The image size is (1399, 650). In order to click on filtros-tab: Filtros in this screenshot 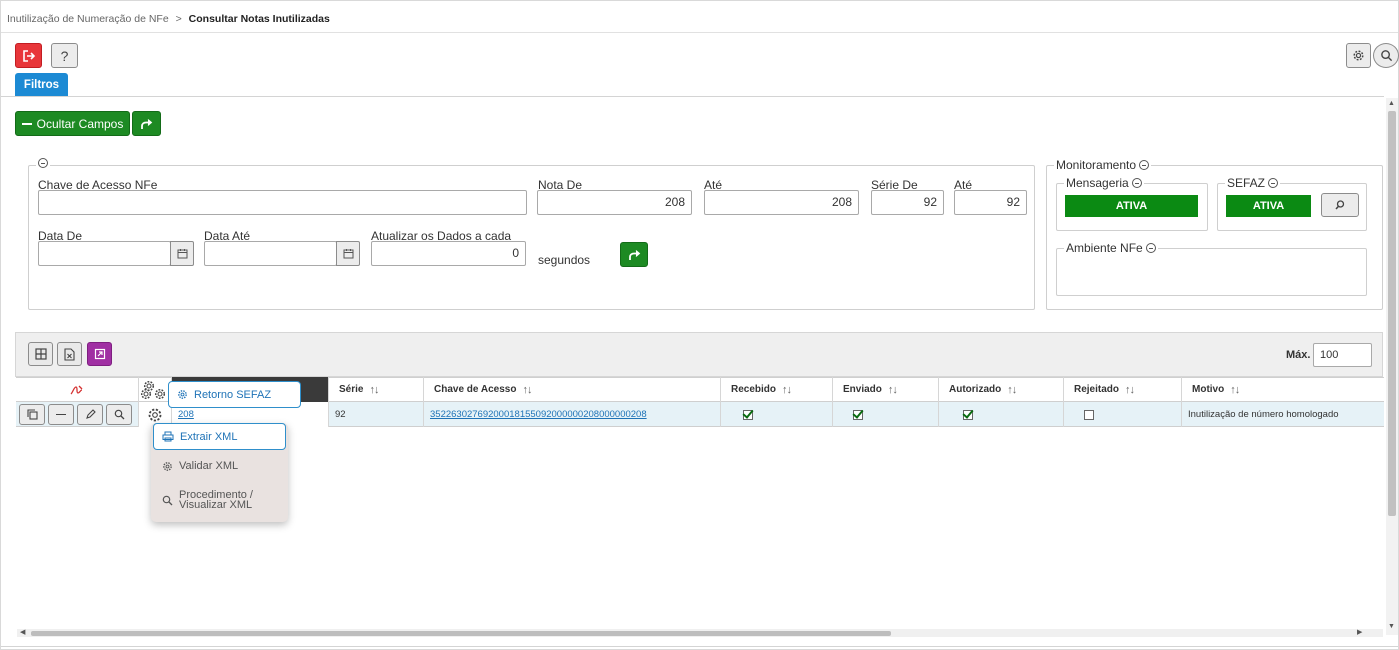, I will do `click(41, 84)`.